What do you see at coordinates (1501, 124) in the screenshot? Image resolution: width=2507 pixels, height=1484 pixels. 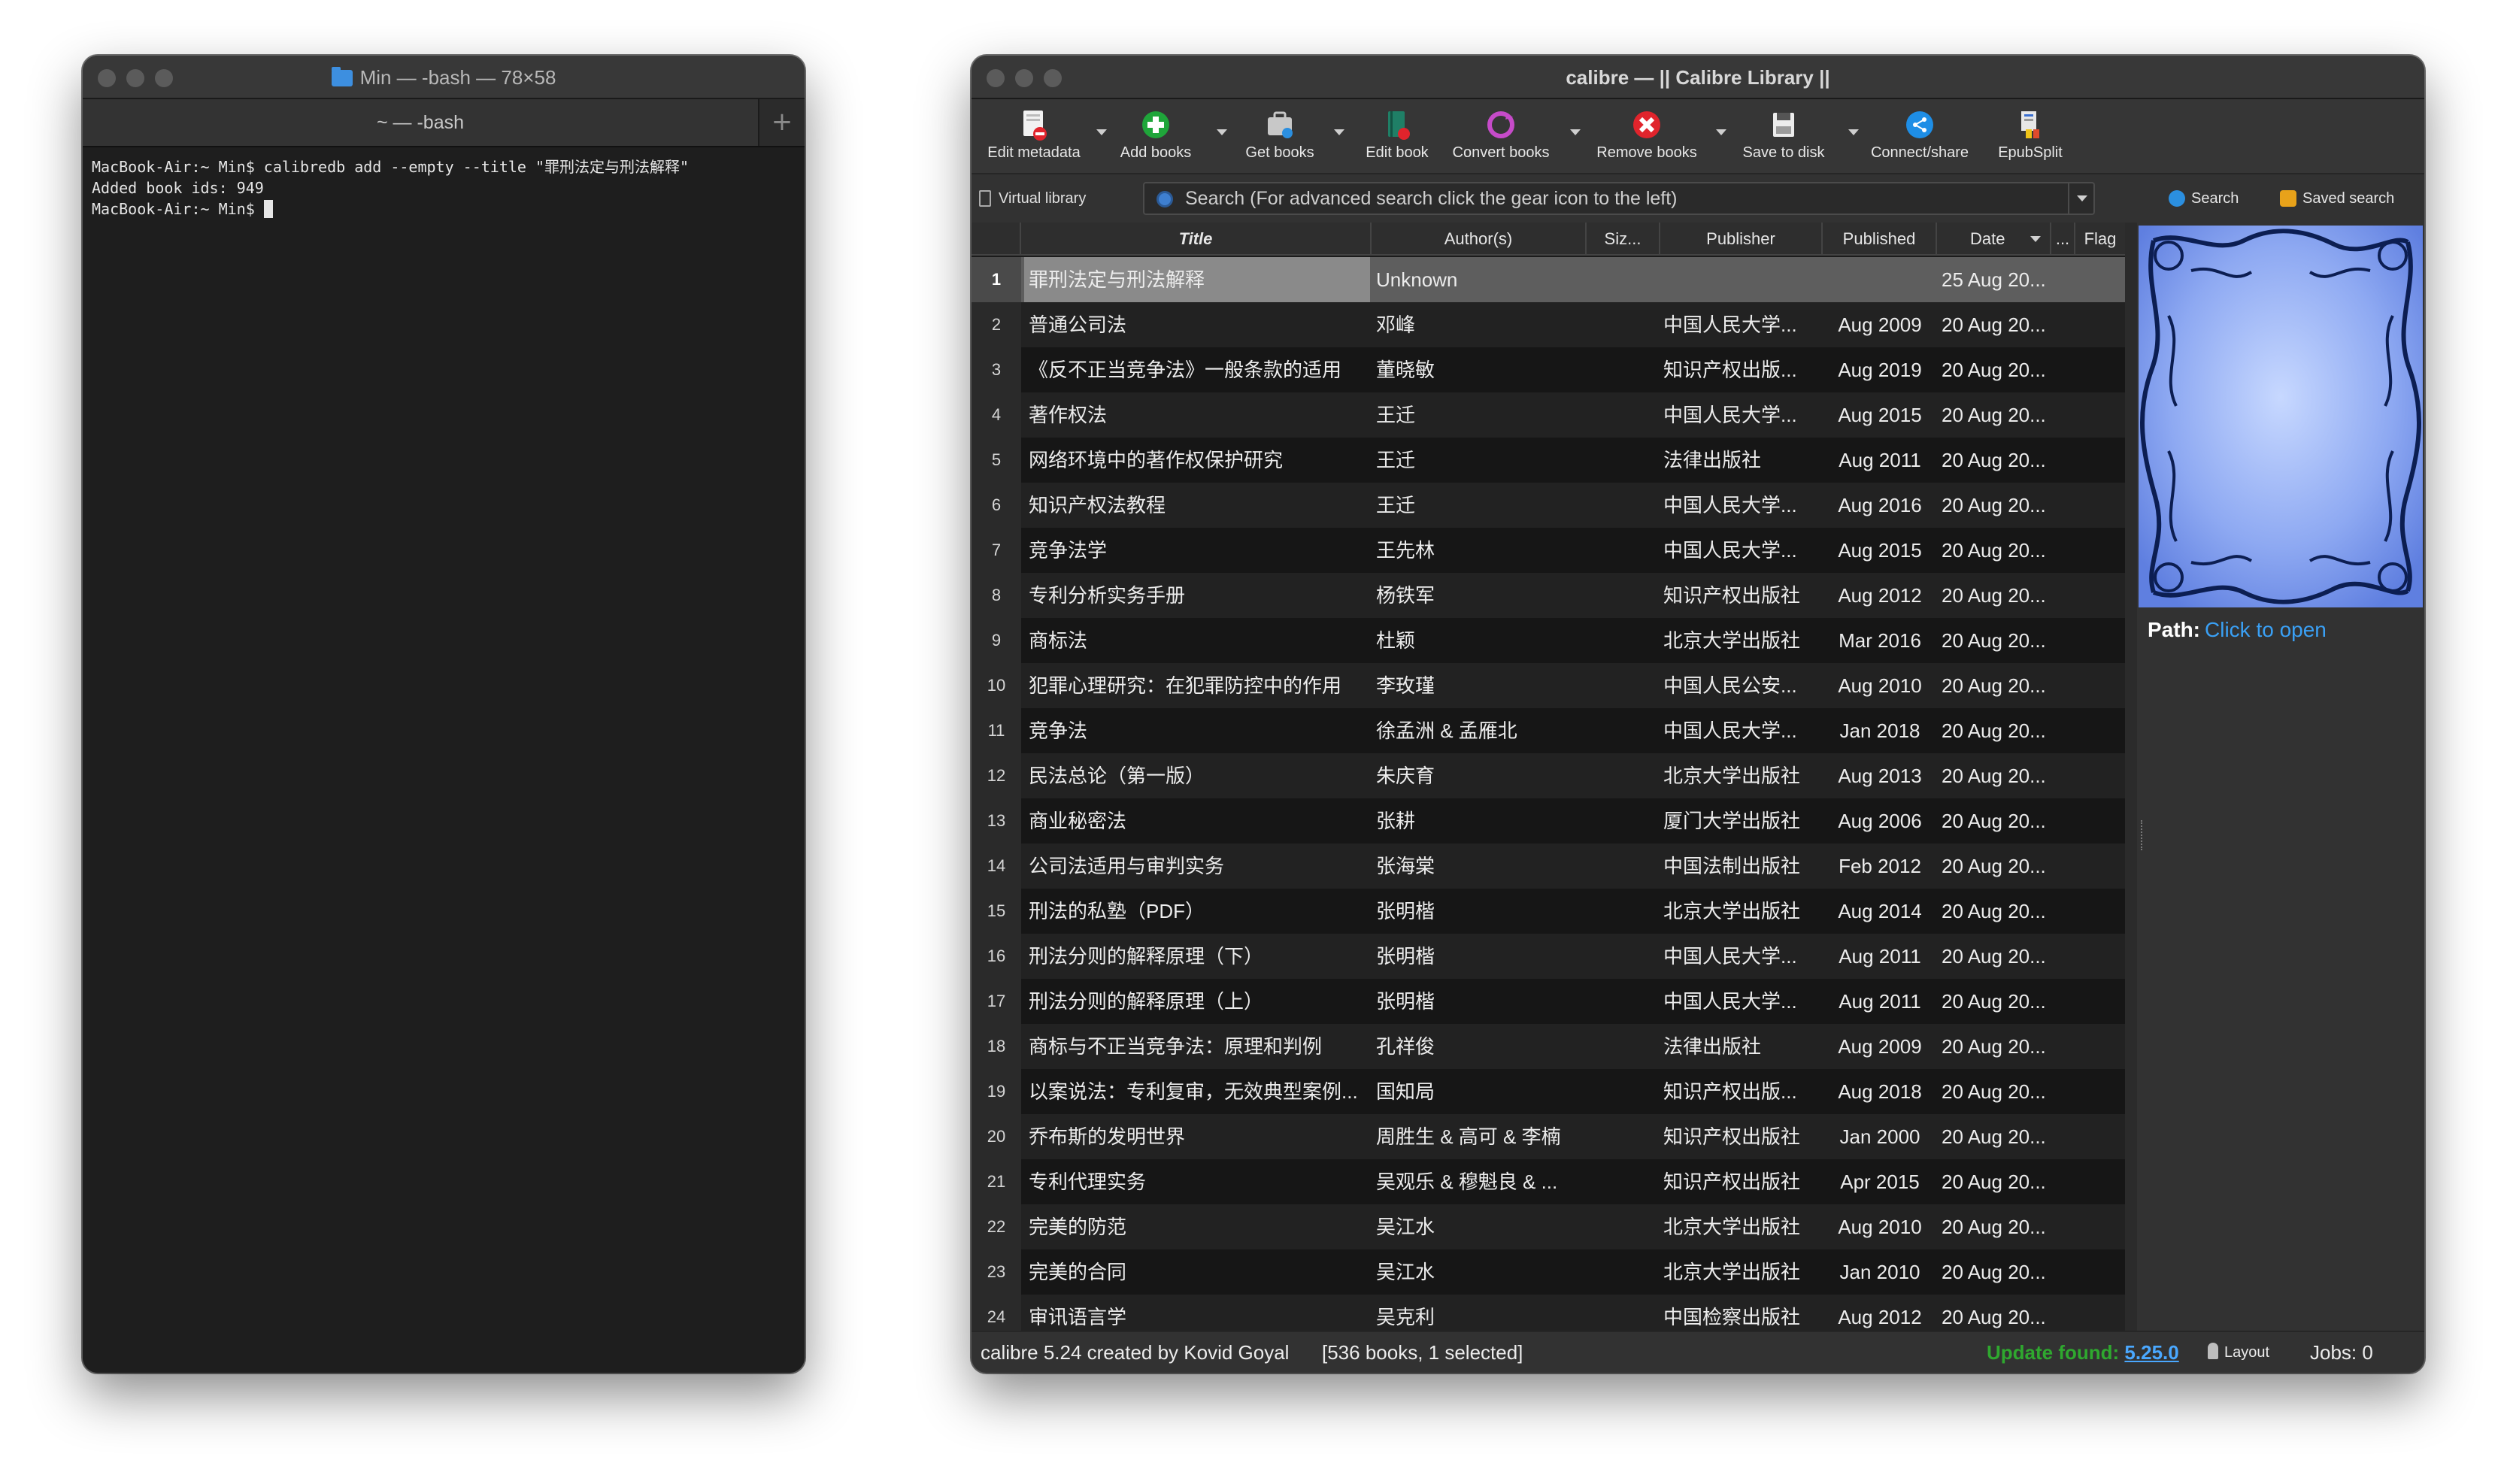 I see `convert-books-icon` at bounding box center [1501, 124].